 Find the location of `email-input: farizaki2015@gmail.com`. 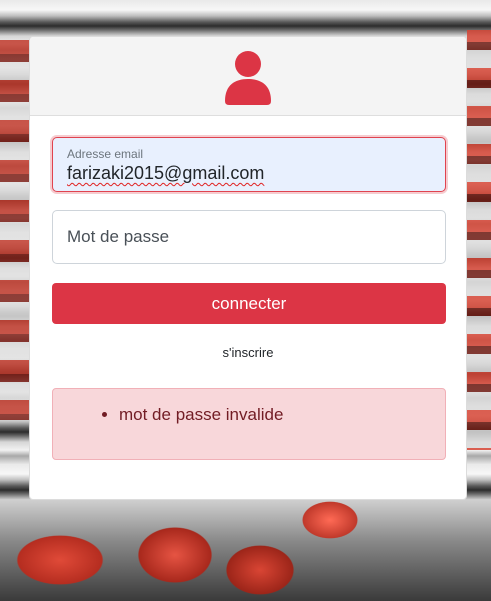

email-input: farizaki2015@gmail.com is located at coordinates (165, 173).